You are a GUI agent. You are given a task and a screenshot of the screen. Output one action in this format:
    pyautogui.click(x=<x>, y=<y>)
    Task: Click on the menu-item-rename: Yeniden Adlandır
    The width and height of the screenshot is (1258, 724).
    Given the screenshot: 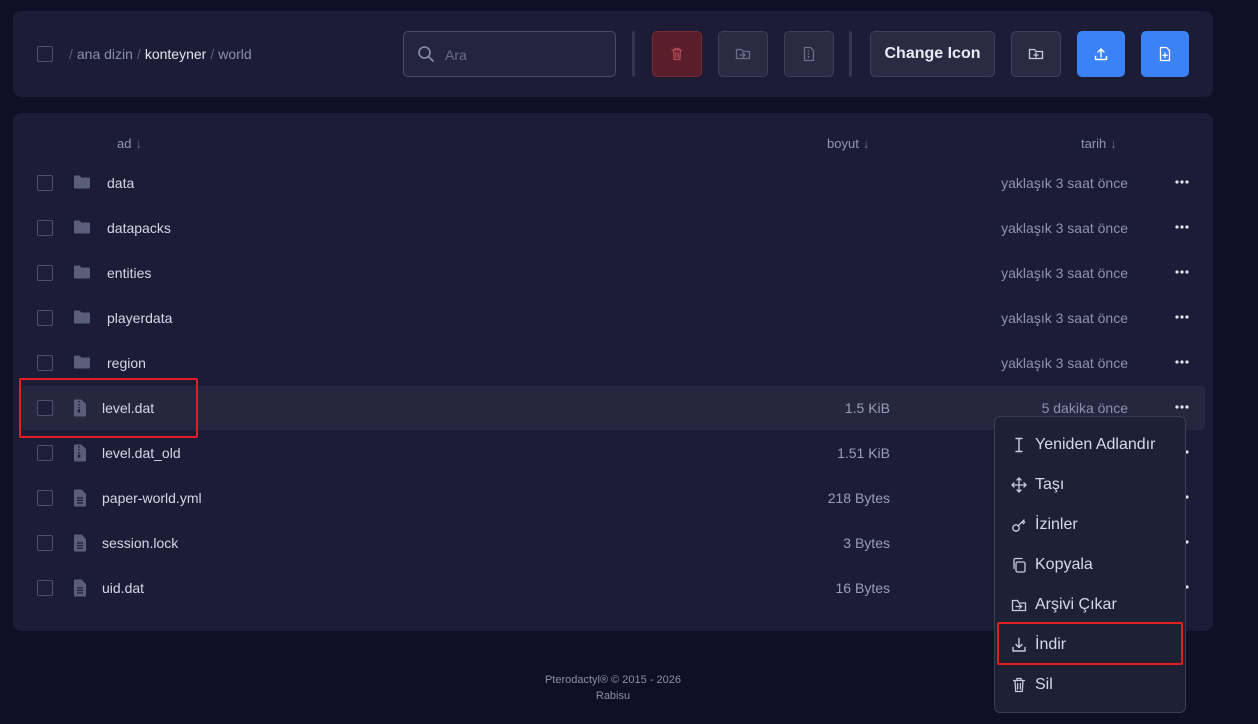 What is the action you would take?
    pyautogui.click(x=1090, y=445)
    